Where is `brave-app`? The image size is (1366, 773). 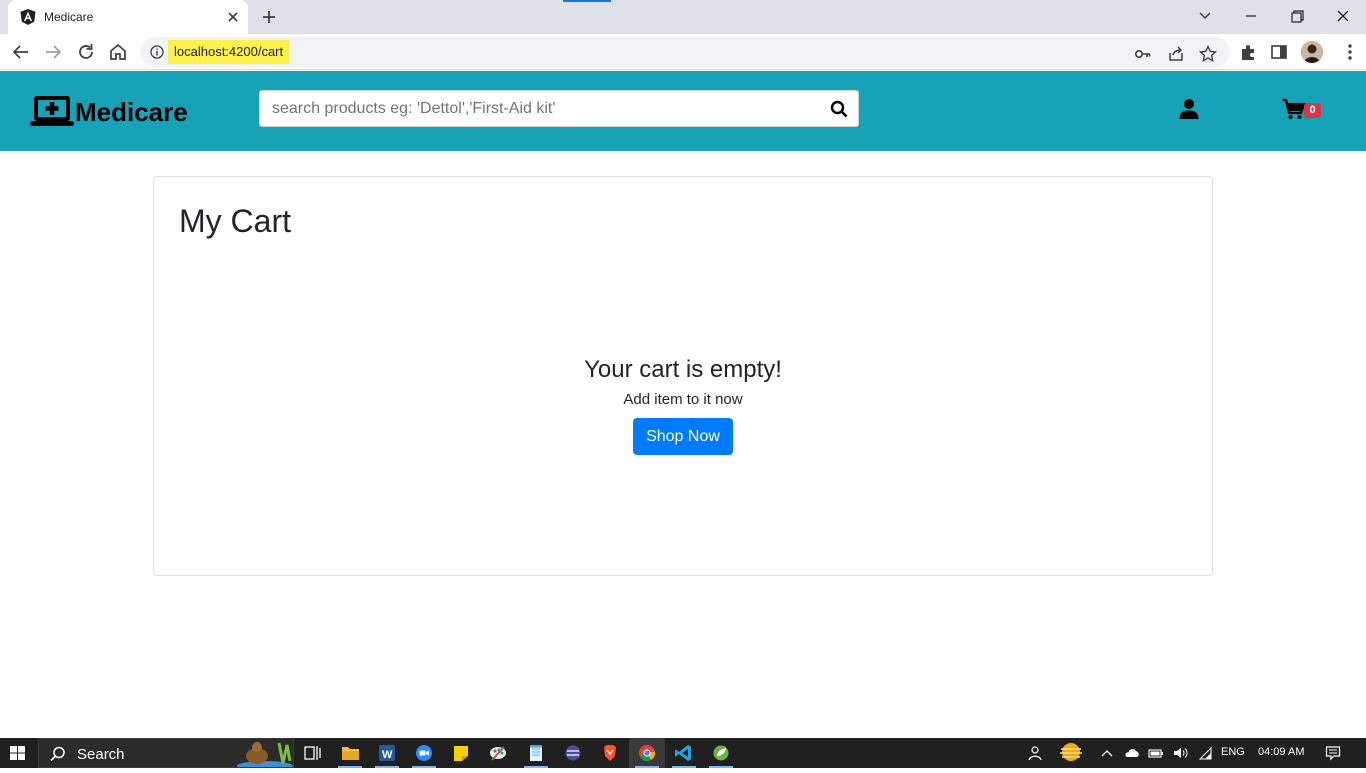 brave-app is located at coordinates (610, 753).